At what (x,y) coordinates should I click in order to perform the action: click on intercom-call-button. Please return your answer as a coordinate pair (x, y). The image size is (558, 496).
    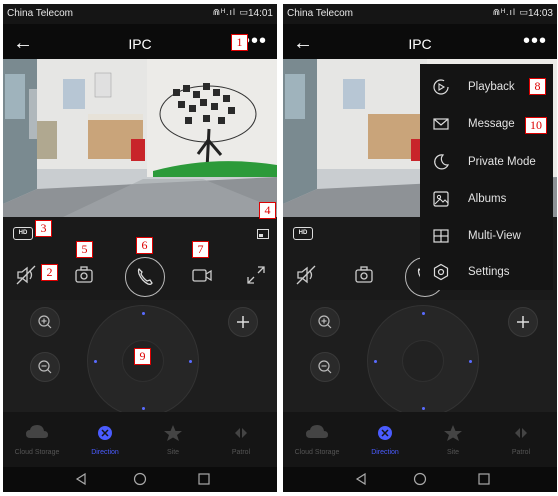
    Looking at the image, I should click on (145, 277).